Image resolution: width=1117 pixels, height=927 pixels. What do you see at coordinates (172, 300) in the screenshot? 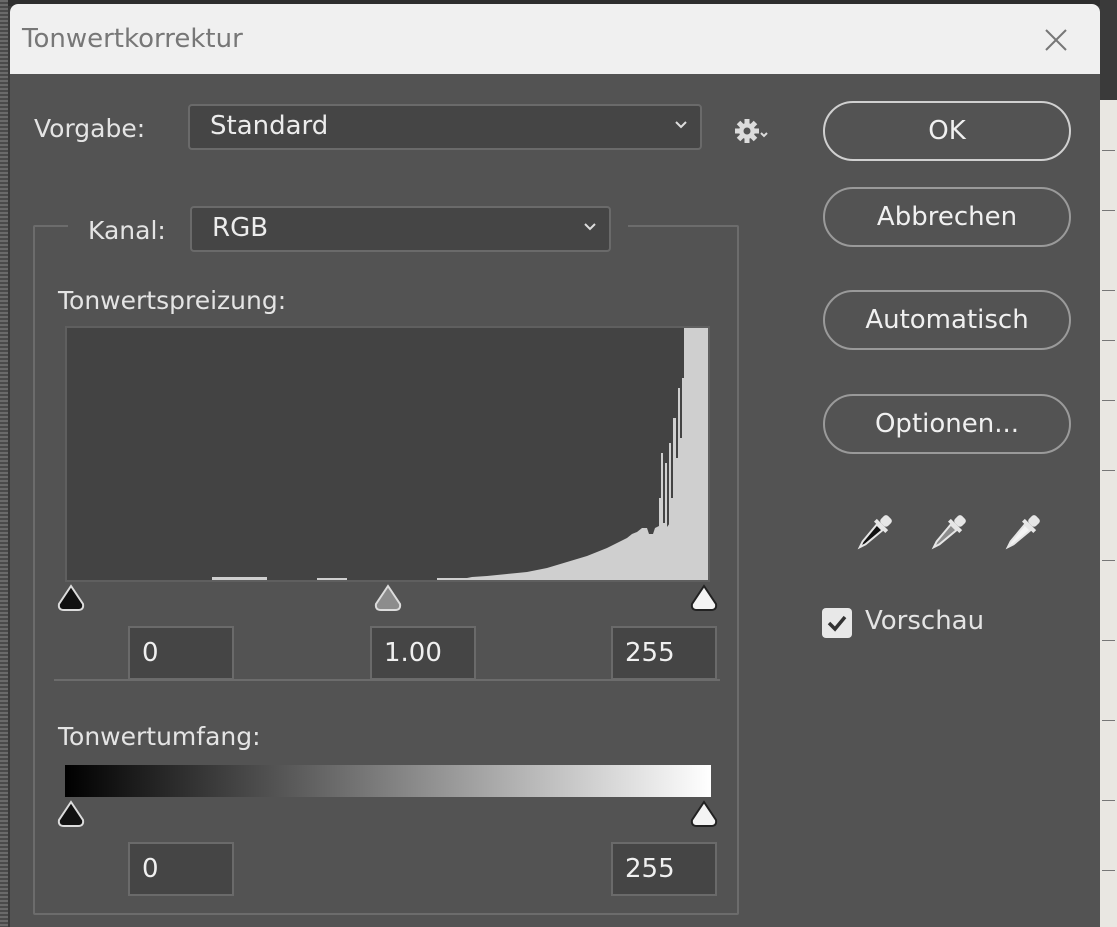
I see `input-levels-label: Tonwertspreizung:` at bounding box center [172, 300].